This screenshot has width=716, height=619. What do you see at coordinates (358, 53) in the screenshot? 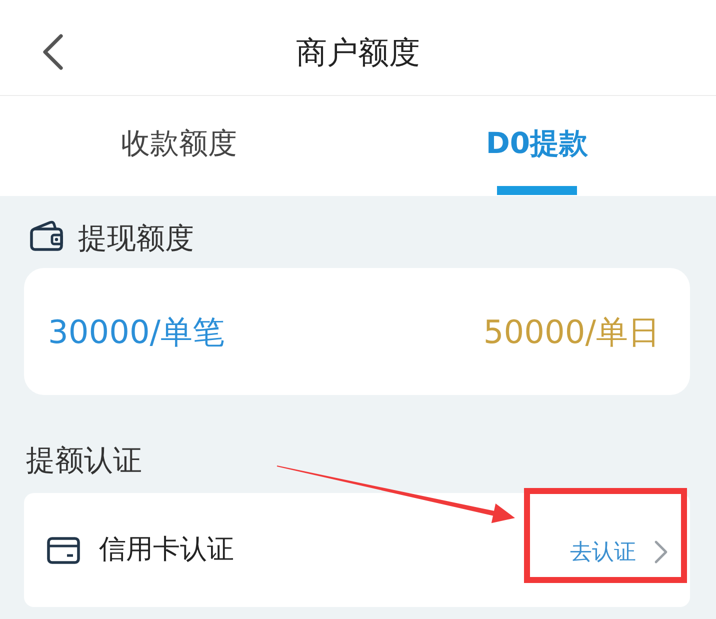
I see `page-title: 商户额度` at bounding box center [358, 53].